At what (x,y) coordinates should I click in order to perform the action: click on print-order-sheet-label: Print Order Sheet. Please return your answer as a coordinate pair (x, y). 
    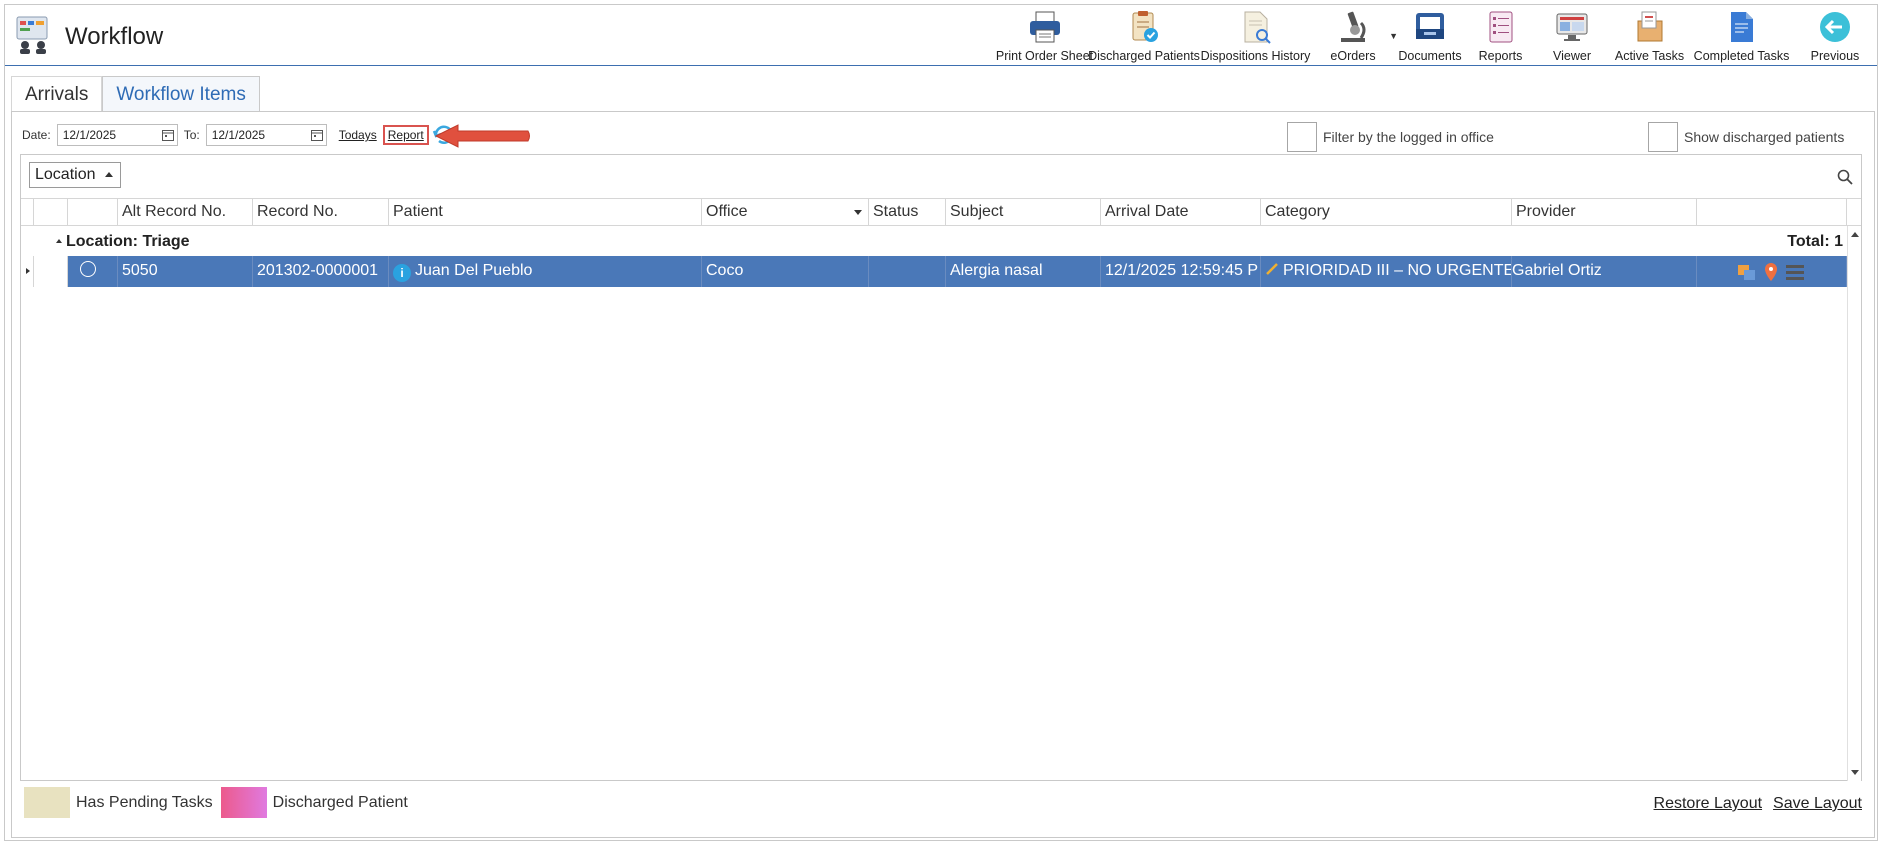
    Looking at the image, I should click on (1044, 56).